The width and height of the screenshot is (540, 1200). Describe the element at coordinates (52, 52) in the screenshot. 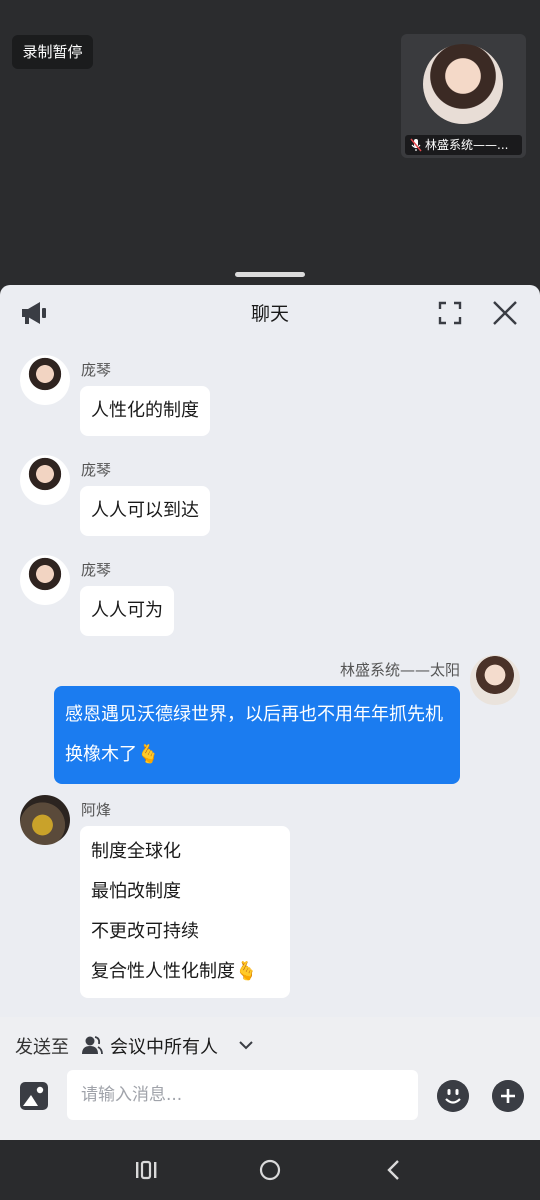

I see `recording-status: 录制暂停` at that location.